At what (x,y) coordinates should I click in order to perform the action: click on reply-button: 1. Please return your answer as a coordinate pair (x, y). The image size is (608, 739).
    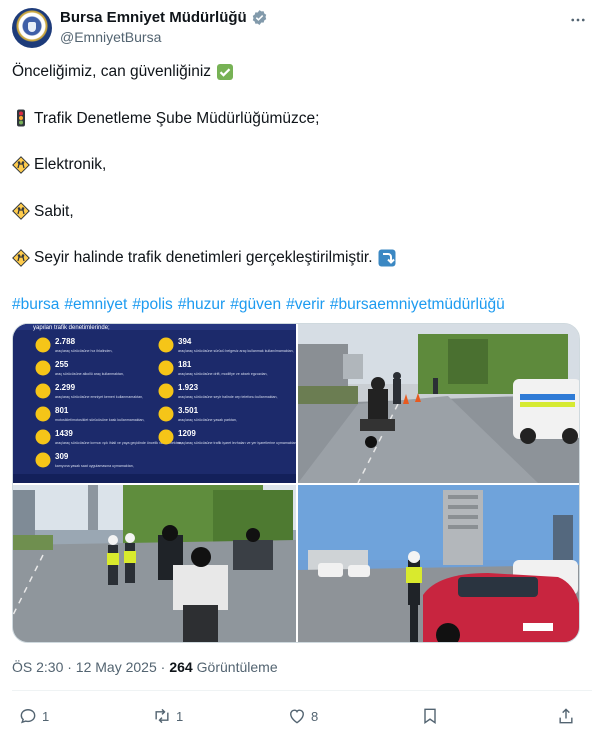
    Looking at the image, I should click on (33, 716).